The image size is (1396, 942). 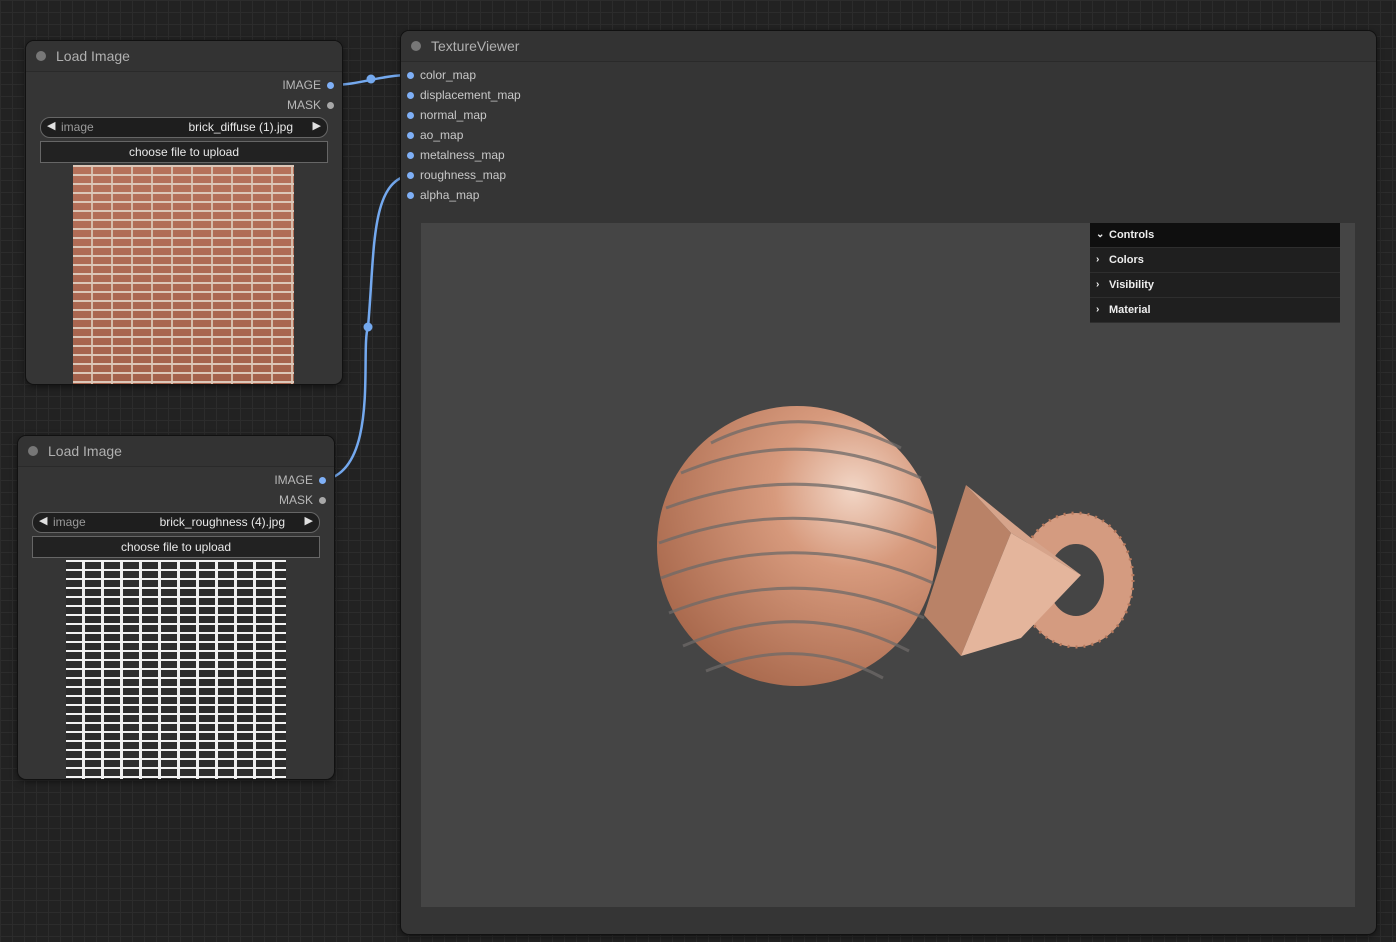 What do you see at coordinates (222, 522) in the screenshot?
I see `combo-value: brick_roughness (4).jpg` at bounding box center [222, 522].